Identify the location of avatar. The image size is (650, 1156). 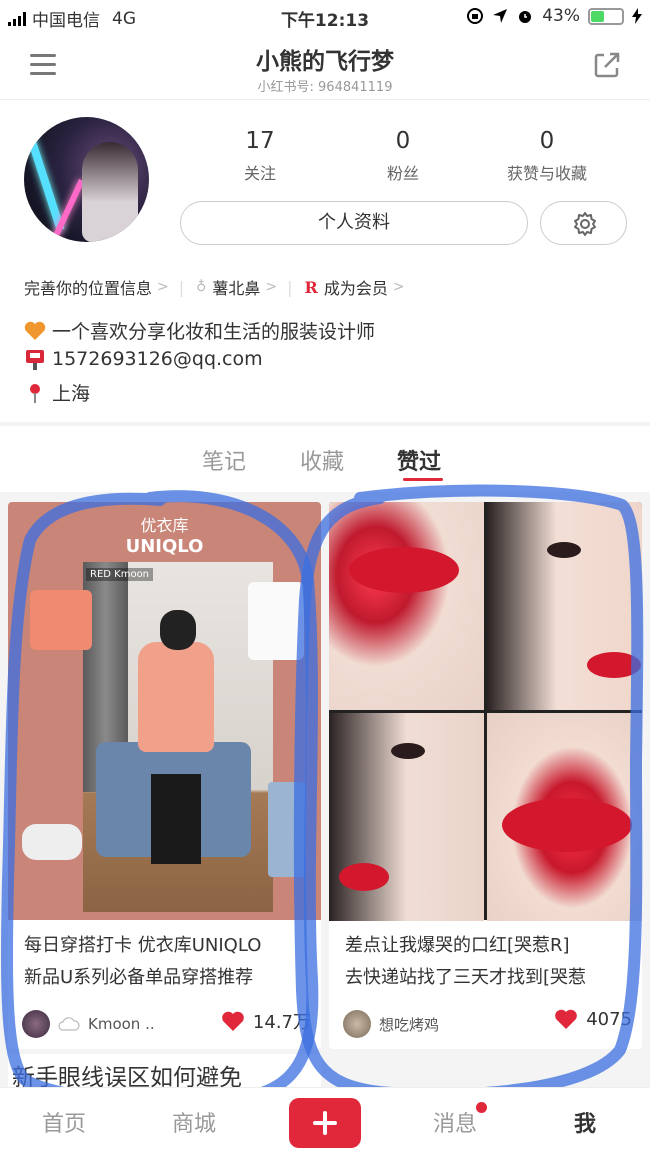
(86, 179).